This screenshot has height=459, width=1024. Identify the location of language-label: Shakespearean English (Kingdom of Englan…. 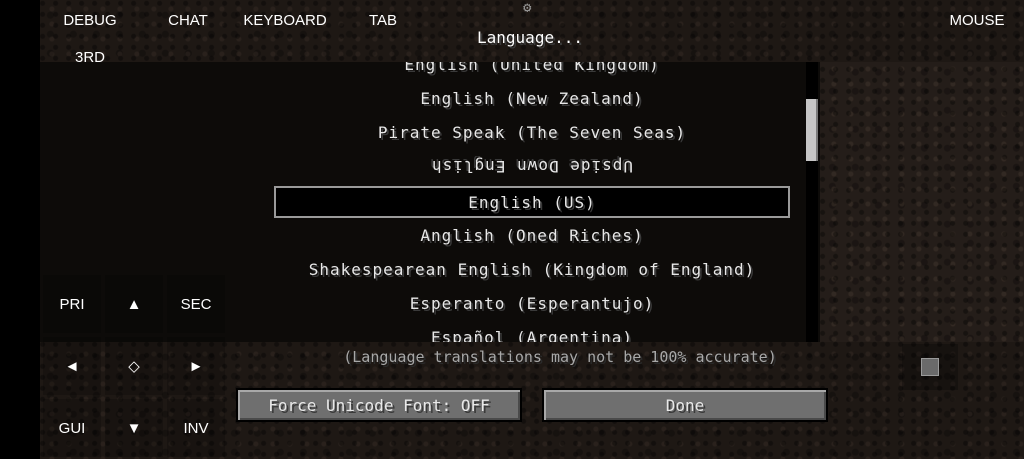
(532, 269).